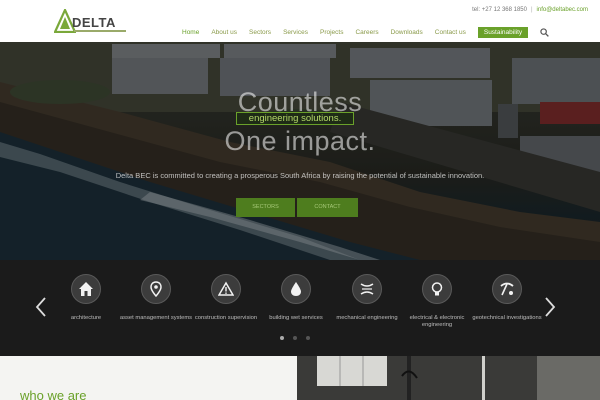 This screenshot has height=400, width=600. I want to click on pickaxe-icon, so click(507, 289).